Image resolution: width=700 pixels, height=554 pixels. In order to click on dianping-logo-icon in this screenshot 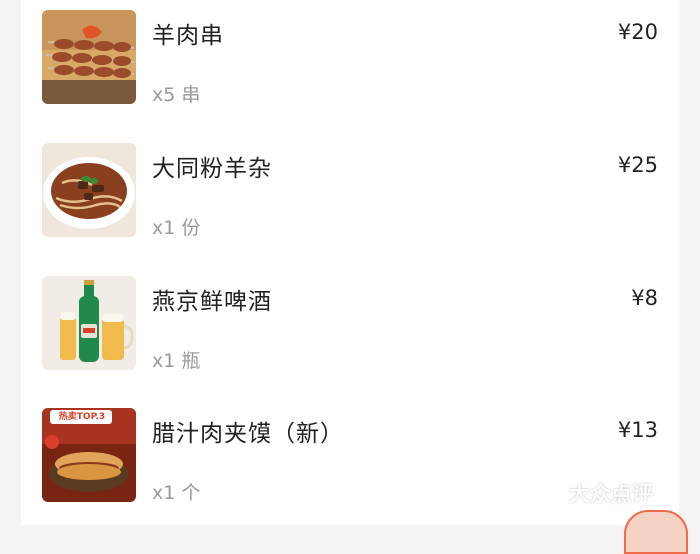, I will do `click(550, 493)`.